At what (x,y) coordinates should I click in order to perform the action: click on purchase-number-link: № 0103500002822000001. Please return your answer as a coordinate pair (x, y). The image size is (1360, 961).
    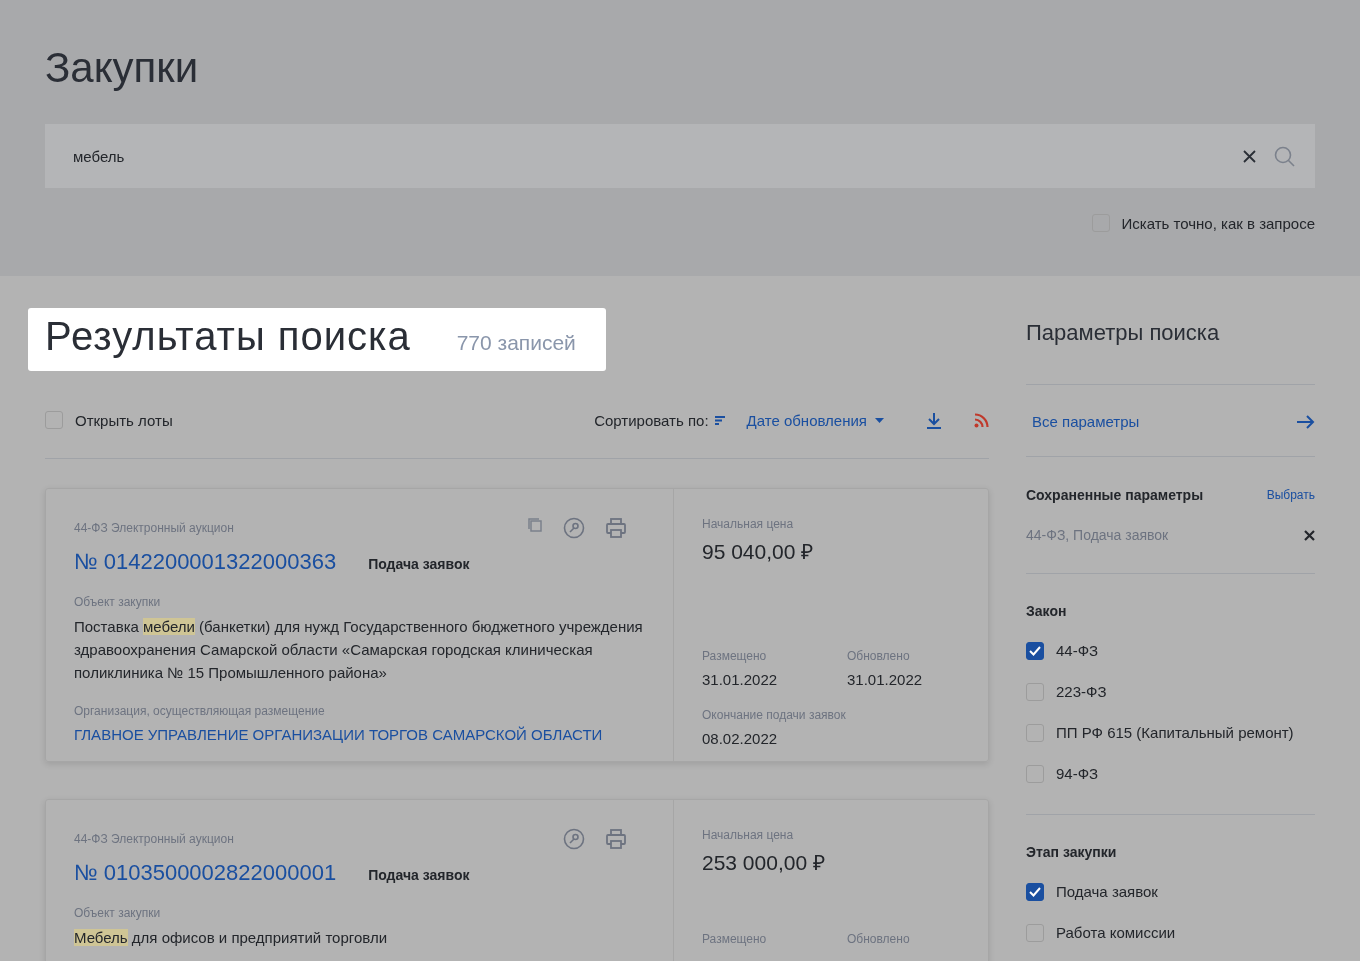
    Looking at the image, I should click on (205, 873).